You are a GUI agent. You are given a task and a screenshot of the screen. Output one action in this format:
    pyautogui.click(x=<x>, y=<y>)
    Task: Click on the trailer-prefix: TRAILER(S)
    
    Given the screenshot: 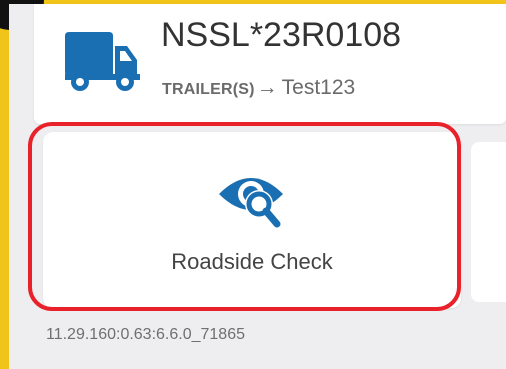 What is the action you would take?
    pyautogui.click(x=208, y=89)
    